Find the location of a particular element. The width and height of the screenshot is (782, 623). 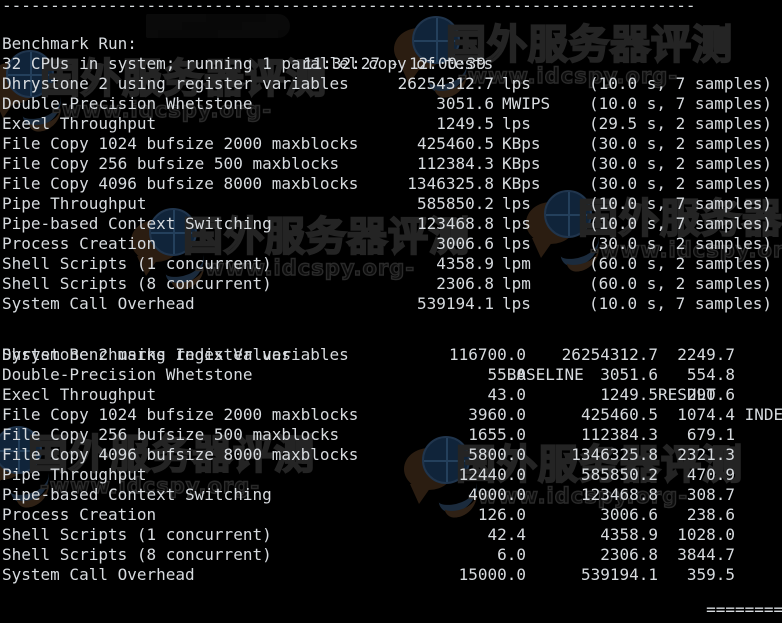

index-row-index: 359.5 is located at coordinates (710, 574).